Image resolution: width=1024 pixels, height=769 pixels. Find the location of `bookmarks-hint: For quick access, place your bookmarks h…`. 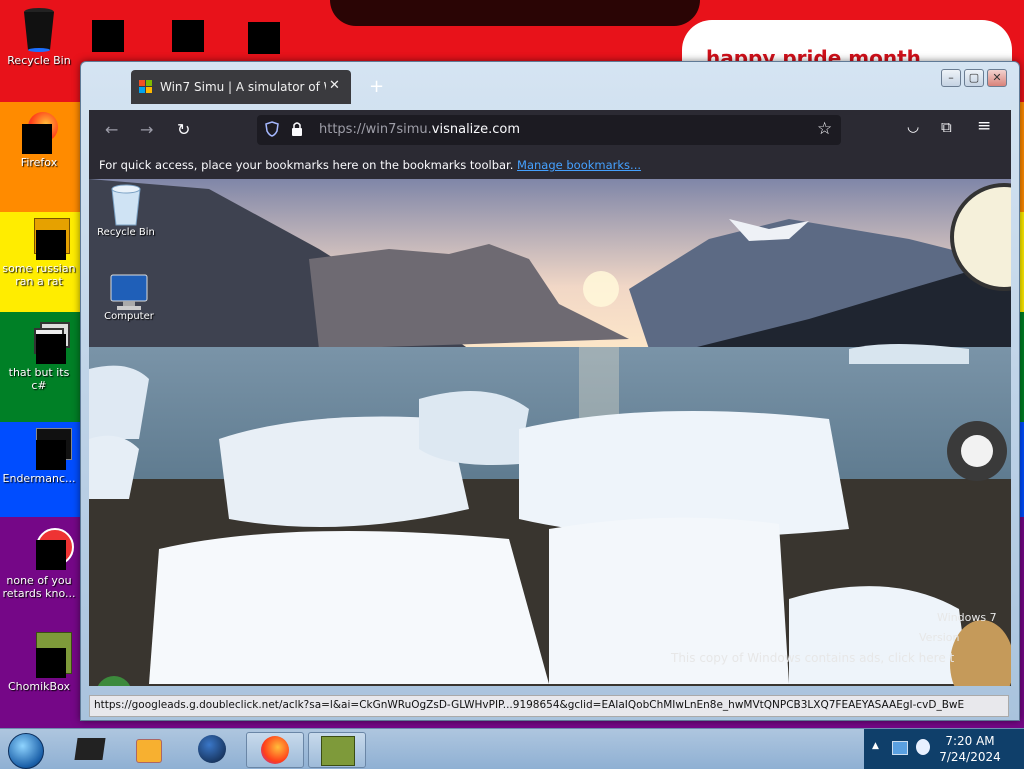

bookmarks-hint: For quick access, place your bookmarks h… is located at coordinates (306, 165).